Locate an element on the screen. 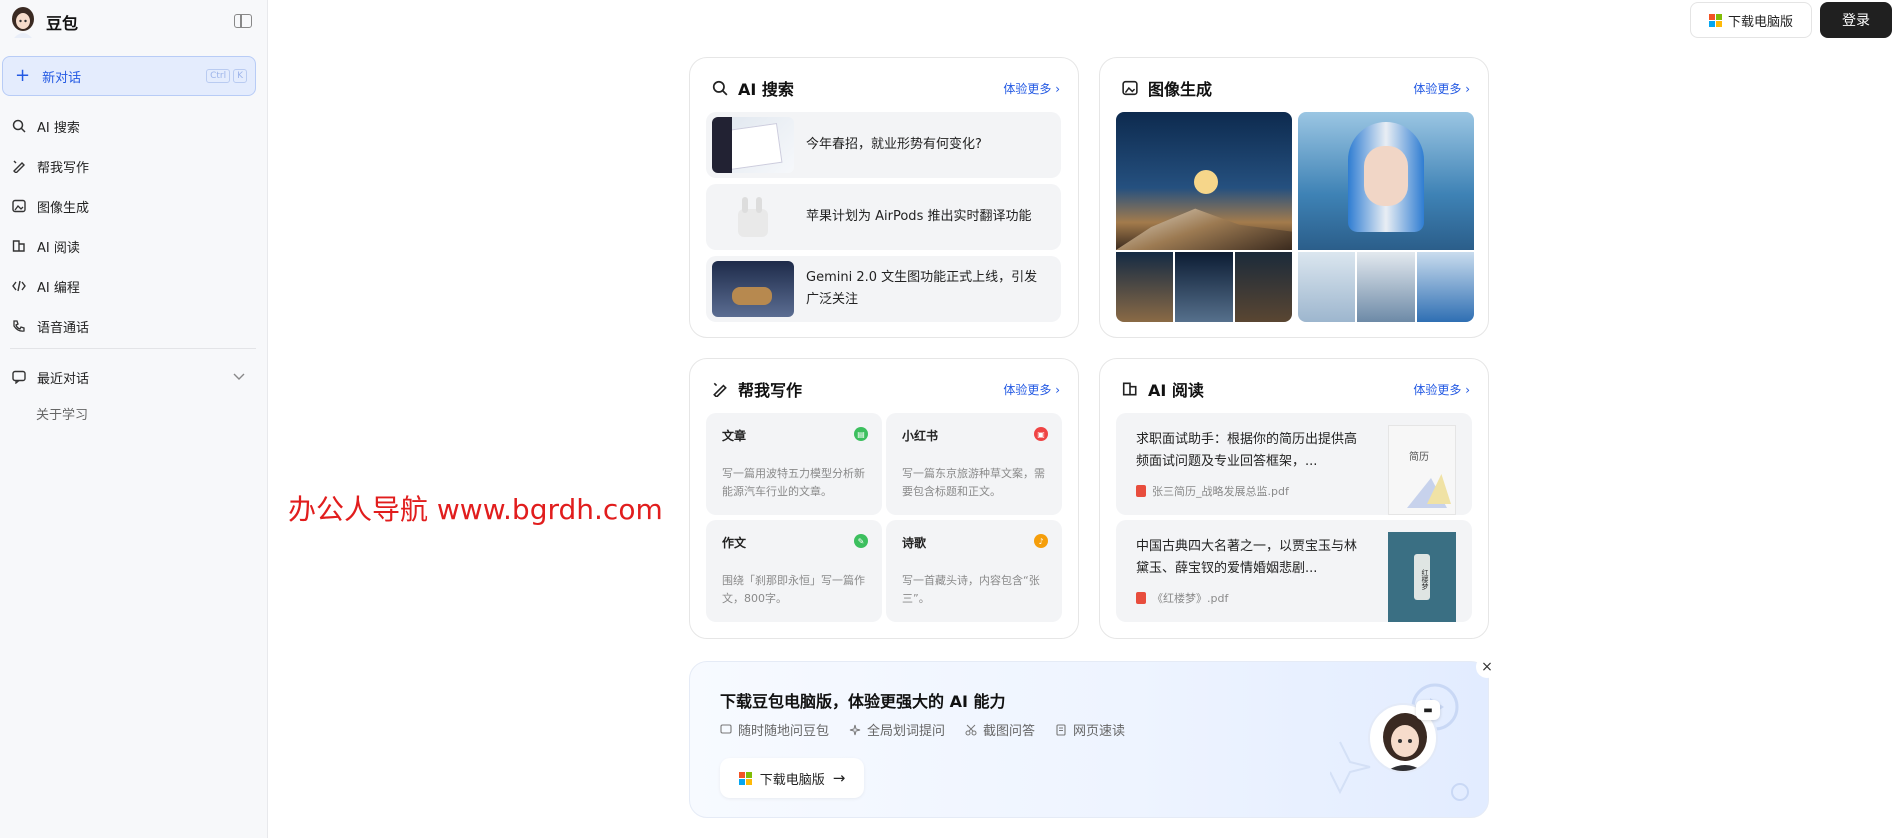 Image resolution: width=1895 pixels, height=838 pixels. cover-label: 简历 is located at coordinates (1419, 457).